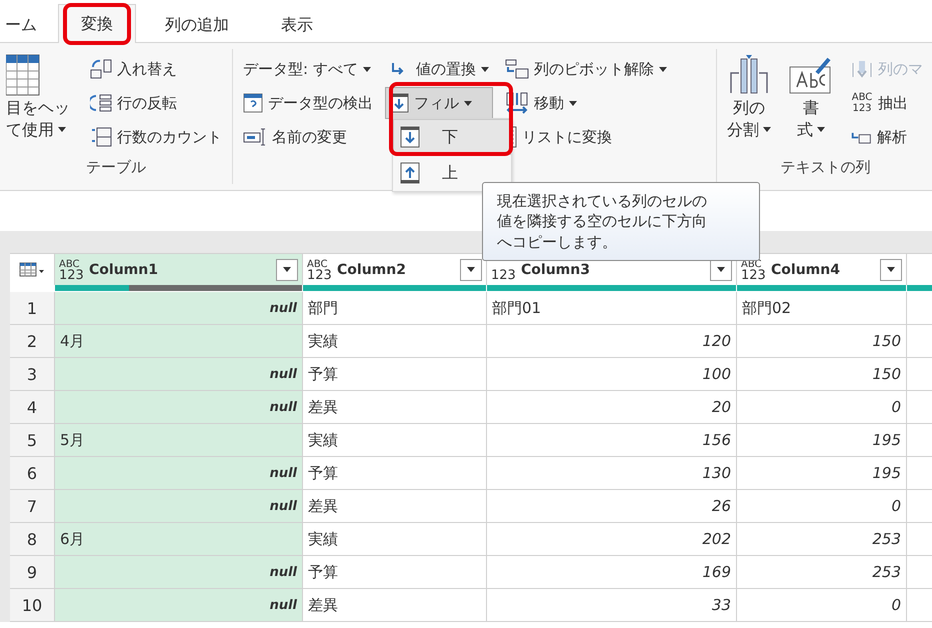  What do you see at coordinates (825, 168) in the screenshot?
I see `group-label: テキストの列` at bounding box center [825, 168].